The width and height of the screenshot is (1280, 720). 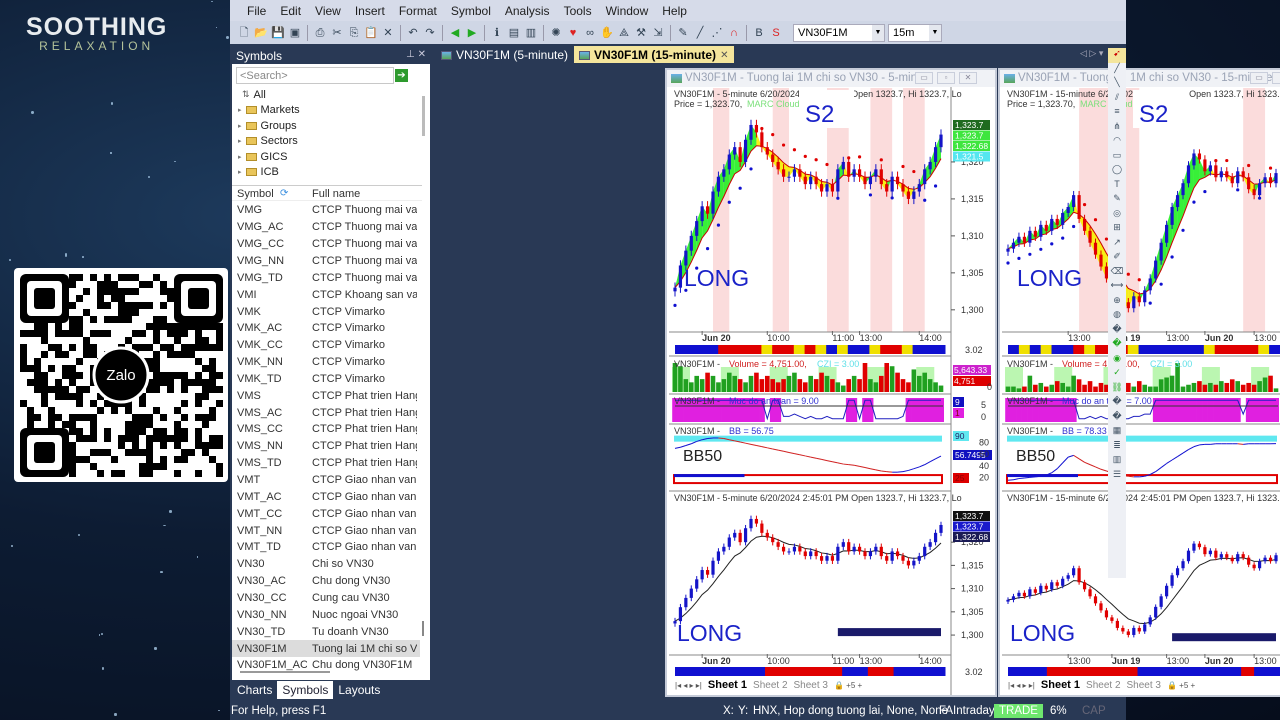 What do you see at coordinates (258, 172) in the screenshot?
I see `tree-item-icb: ▸ ICB` at bounding box center [258, 172].